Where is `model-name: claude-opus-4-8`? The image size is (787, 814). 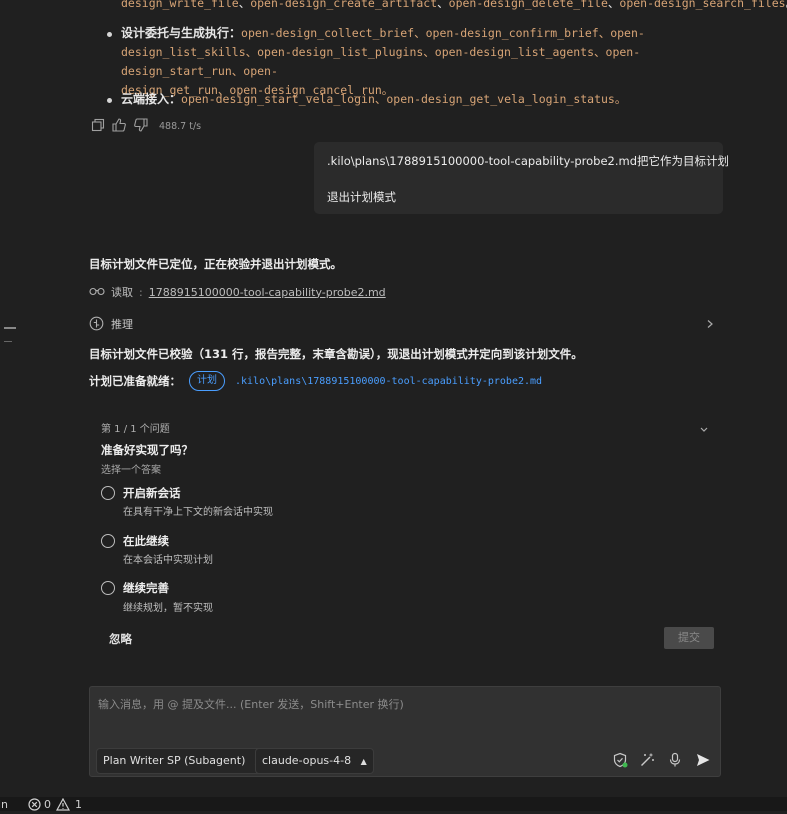
model-name: claude-opus-4-8 is located at coordinates (307, 760).